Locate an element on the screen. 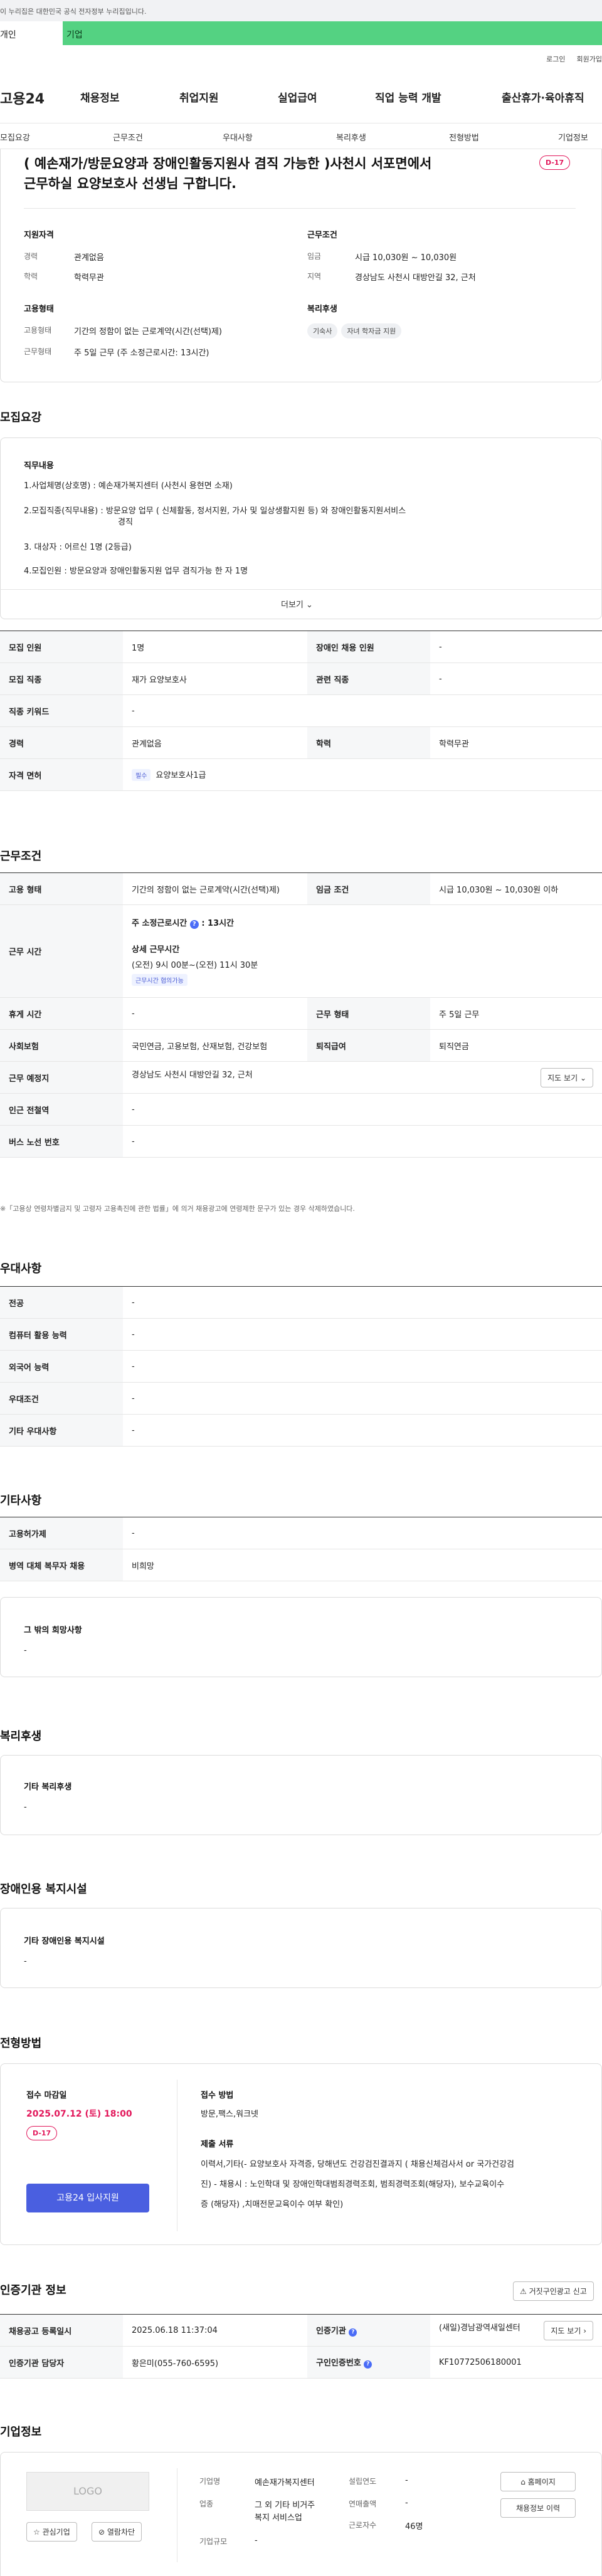  td-cert-agency: (새일)경남광역새일센터 지도 보기 › is located at coordinates (516, 2330).